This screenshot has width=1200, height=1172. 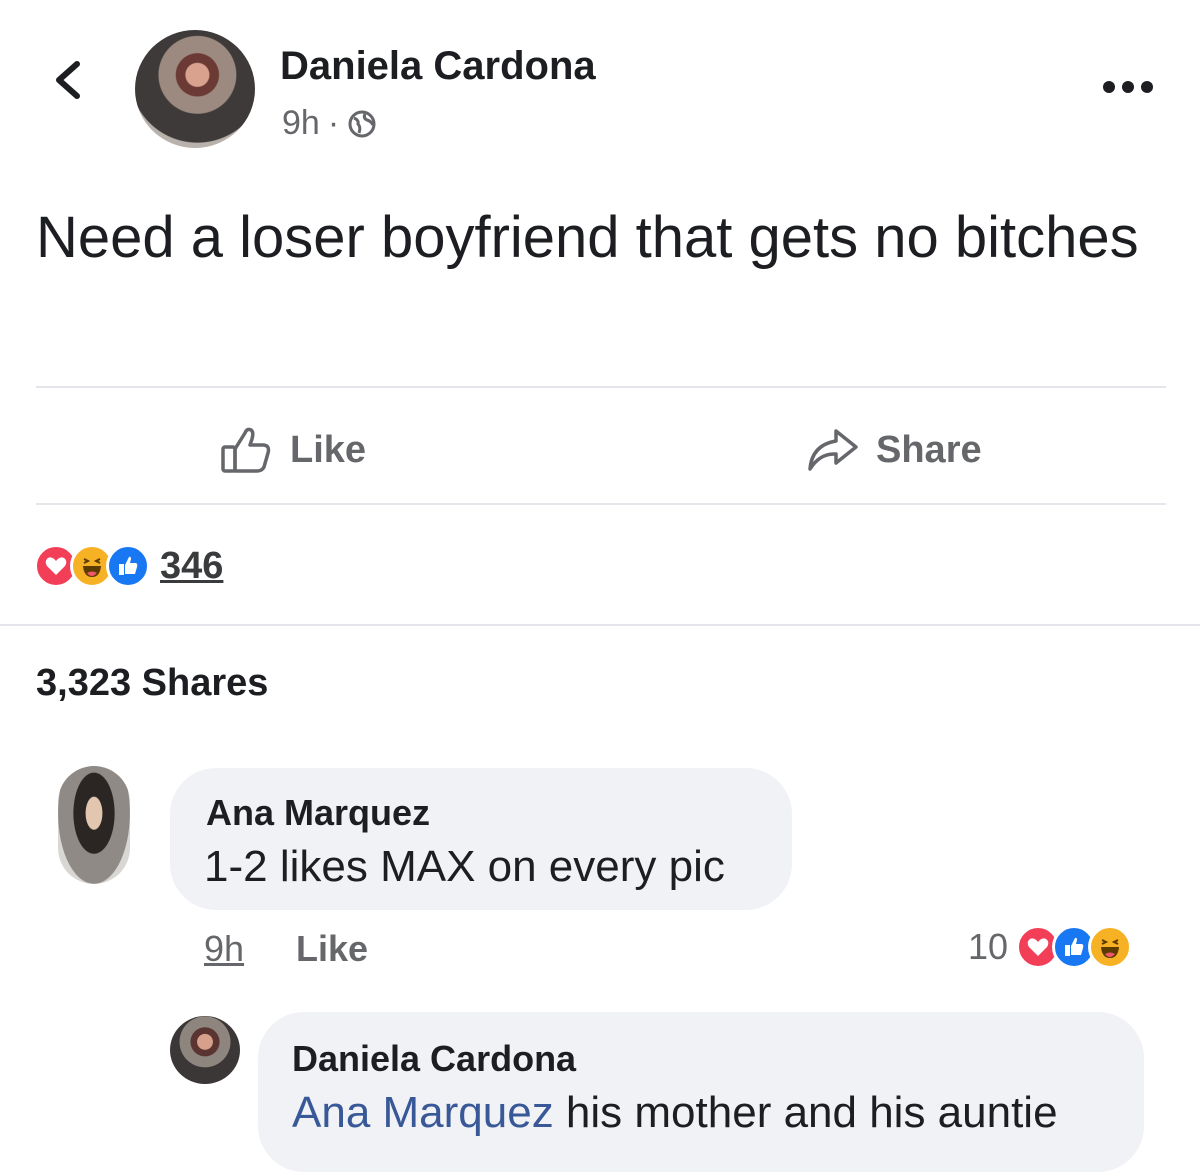 I want to click on share-button: Share, so click(x=894, y=450).